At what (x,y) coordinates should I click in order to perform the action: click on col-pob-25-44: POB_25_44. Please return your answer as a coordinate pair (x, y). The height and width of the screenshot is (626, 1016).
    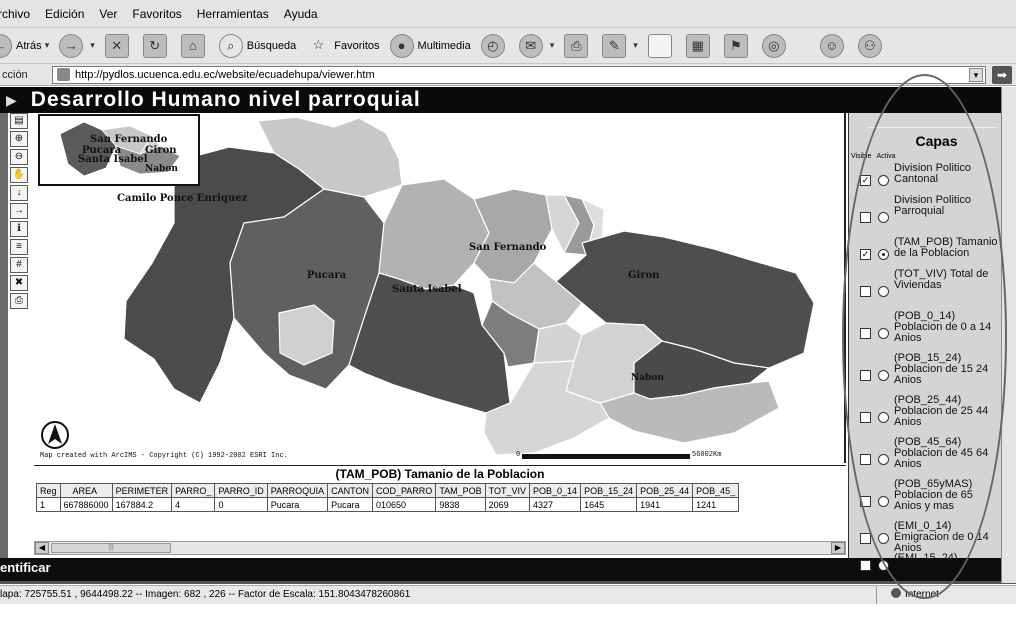
    Looking at the image, I should click on (665, 490).